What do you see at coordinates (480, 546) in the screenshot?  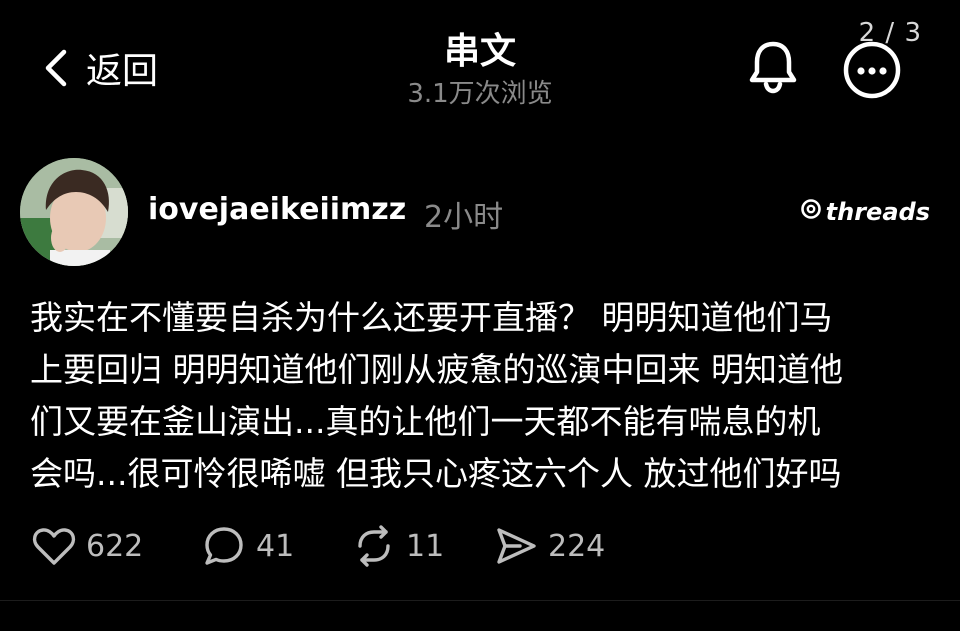 I see `action-bar: 622 41 11 224` at bounding box center [480, 546].